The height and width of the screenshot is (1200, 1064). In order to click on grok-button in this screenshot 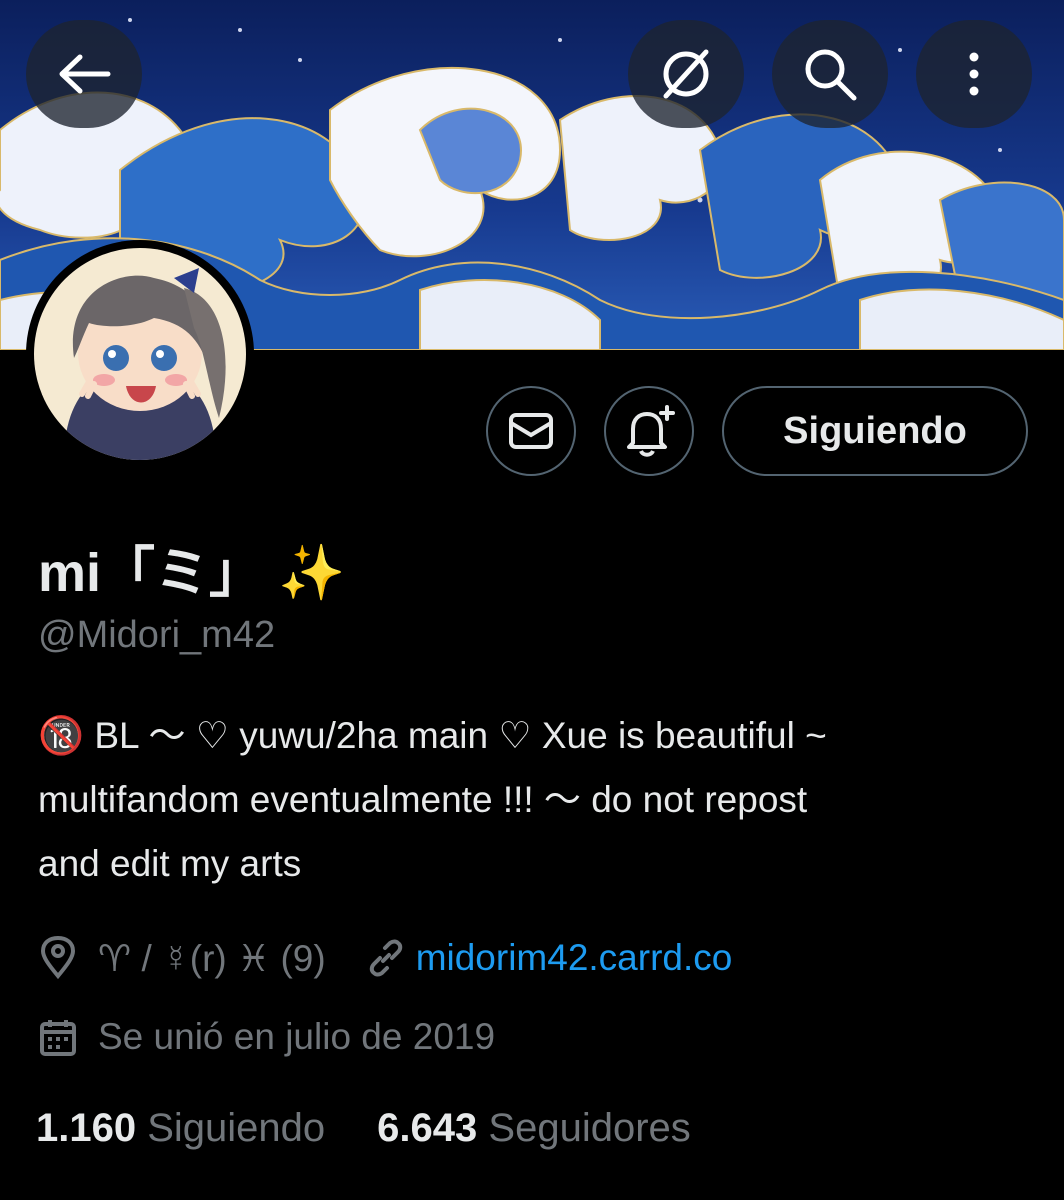, I will do `click(686, 74)`.